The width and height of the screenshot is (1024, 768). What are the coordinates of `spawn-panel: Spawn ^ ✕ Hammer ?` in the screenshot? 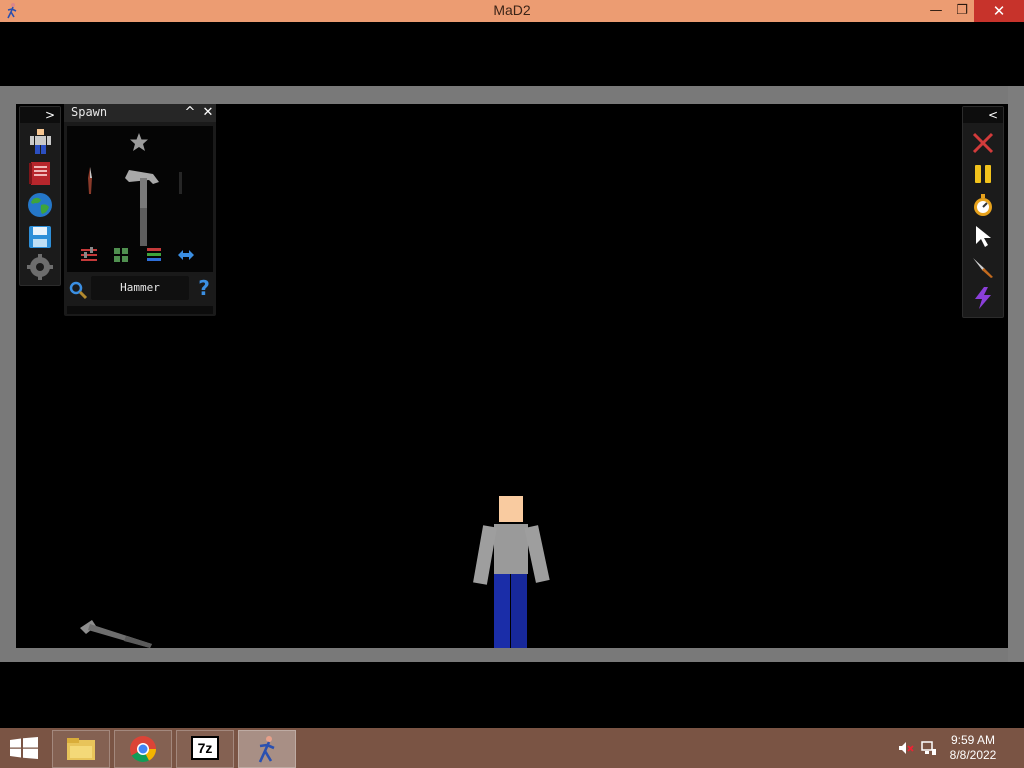 It's located at (140, 210).